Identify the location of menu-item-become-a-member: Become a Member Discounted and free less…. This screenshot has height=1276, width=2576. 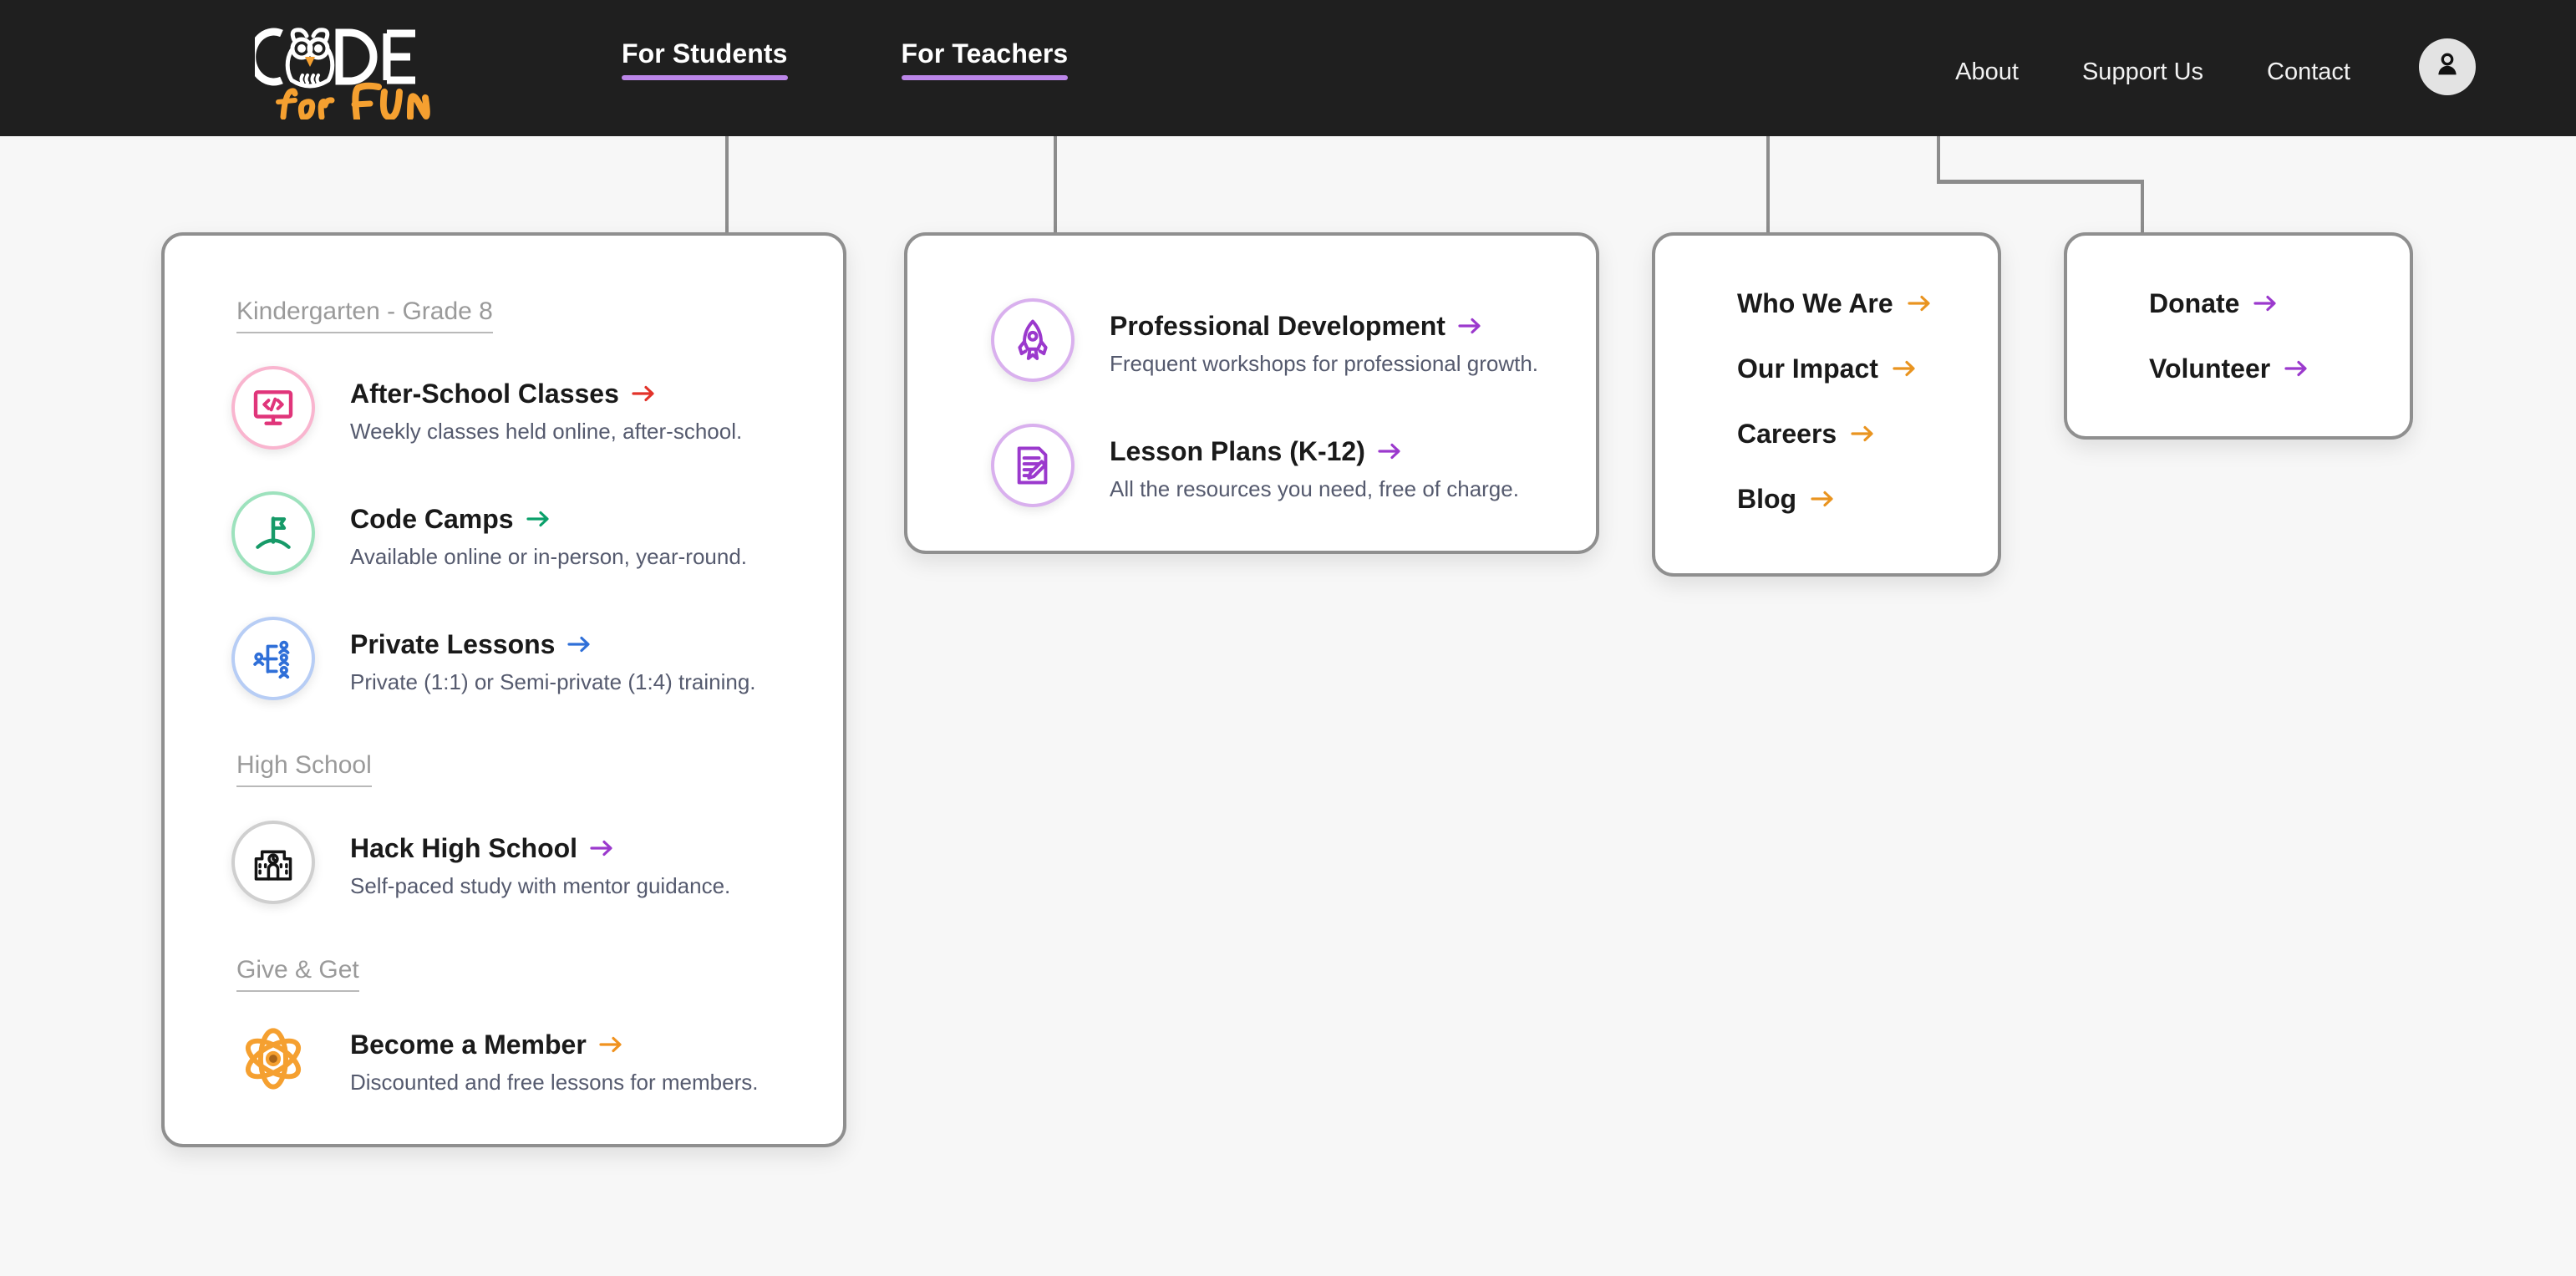
(494, 1059).